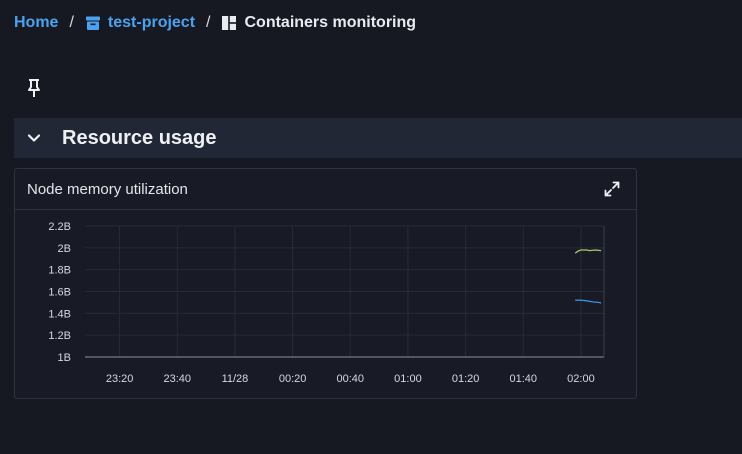  I want to click on x-tick-label: 11/28, so click(235, 379).